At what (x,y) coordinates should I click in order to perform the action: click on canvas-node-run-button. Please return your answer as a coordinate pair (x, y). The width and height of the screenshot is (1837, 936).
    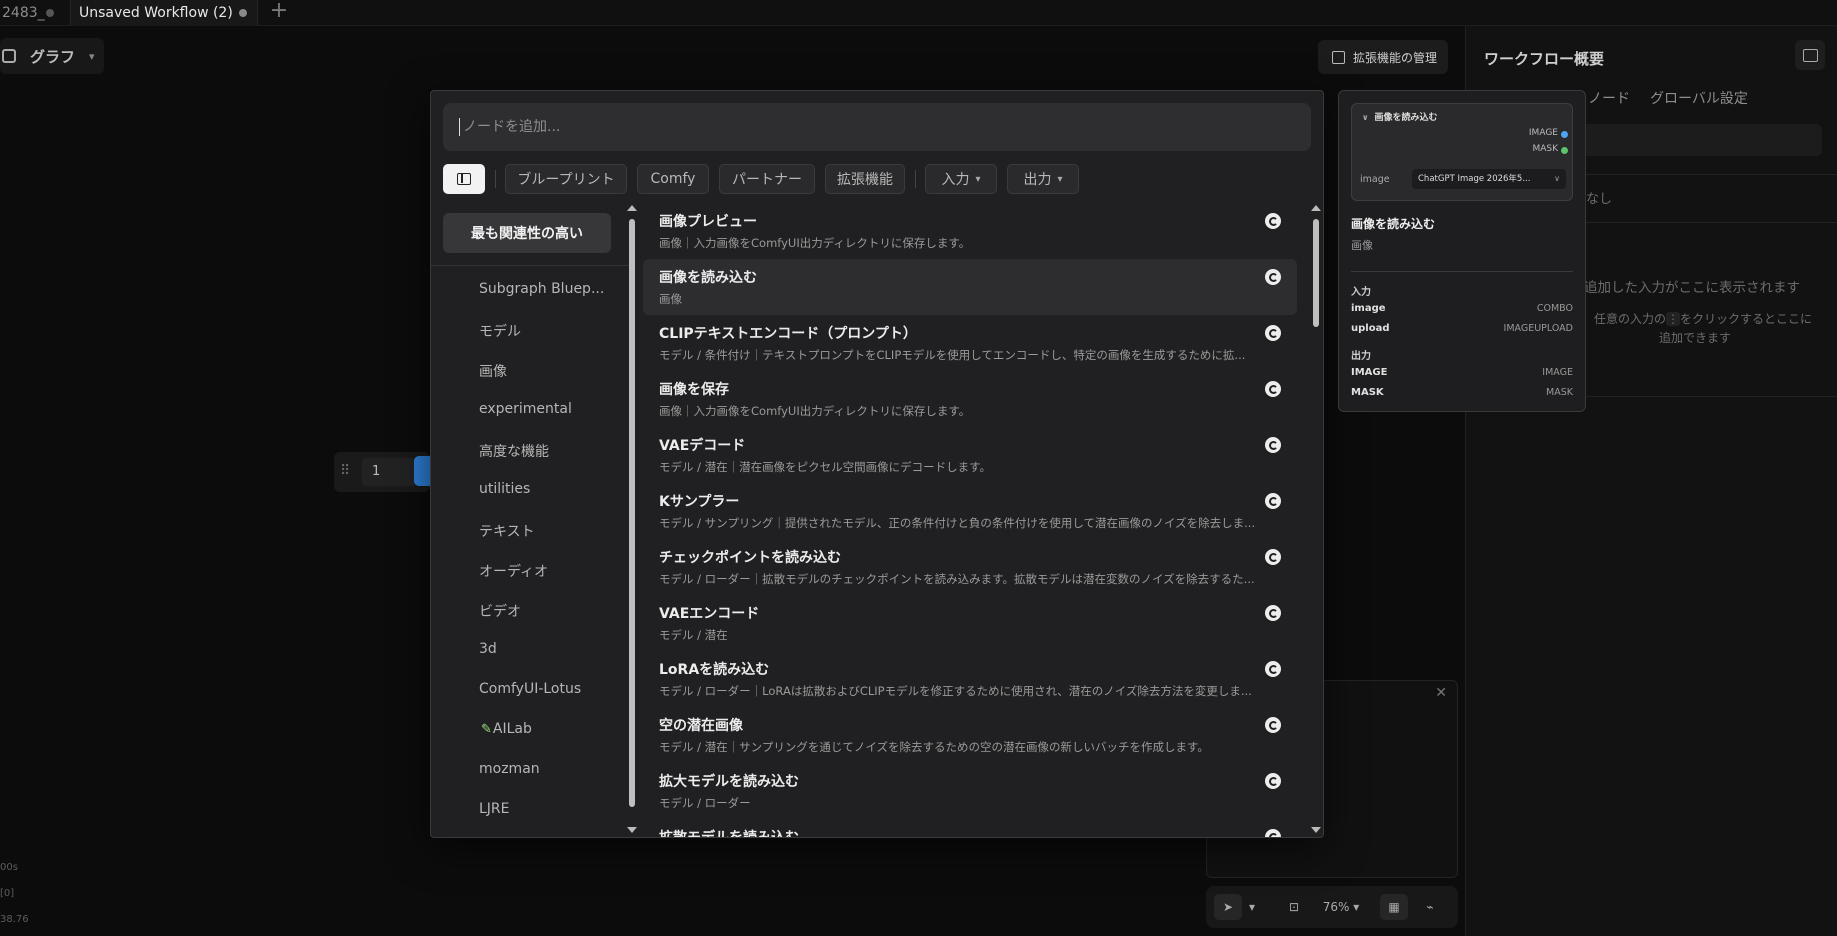
    Looking at the image, I should click on (422, 471).